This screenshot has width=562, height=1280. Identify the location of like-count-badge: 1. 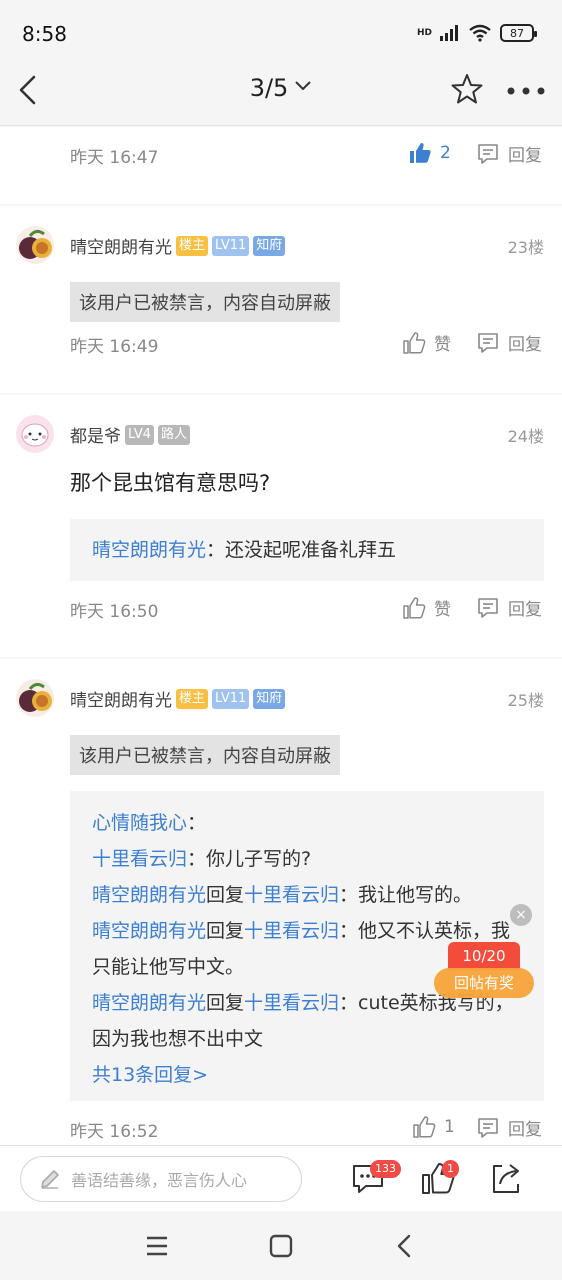
(450, 1169).